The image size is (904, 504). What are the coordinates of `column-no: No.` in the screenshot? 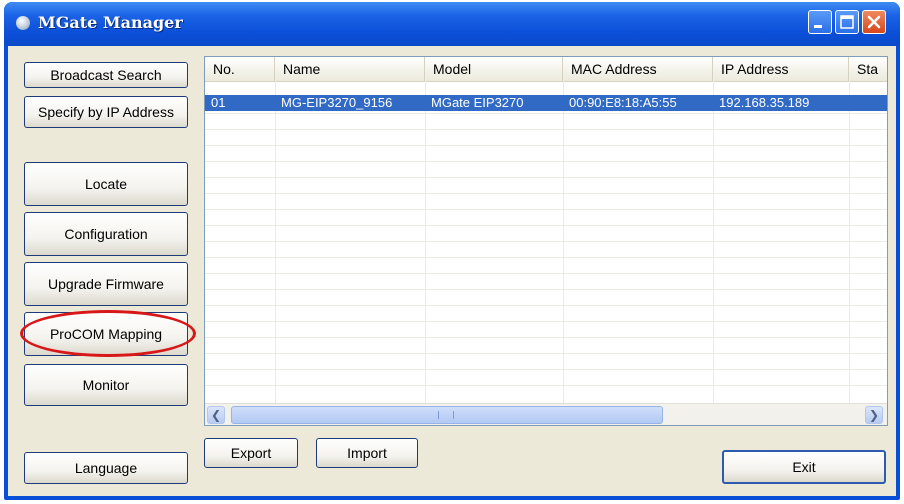 It's located at (240, 69).